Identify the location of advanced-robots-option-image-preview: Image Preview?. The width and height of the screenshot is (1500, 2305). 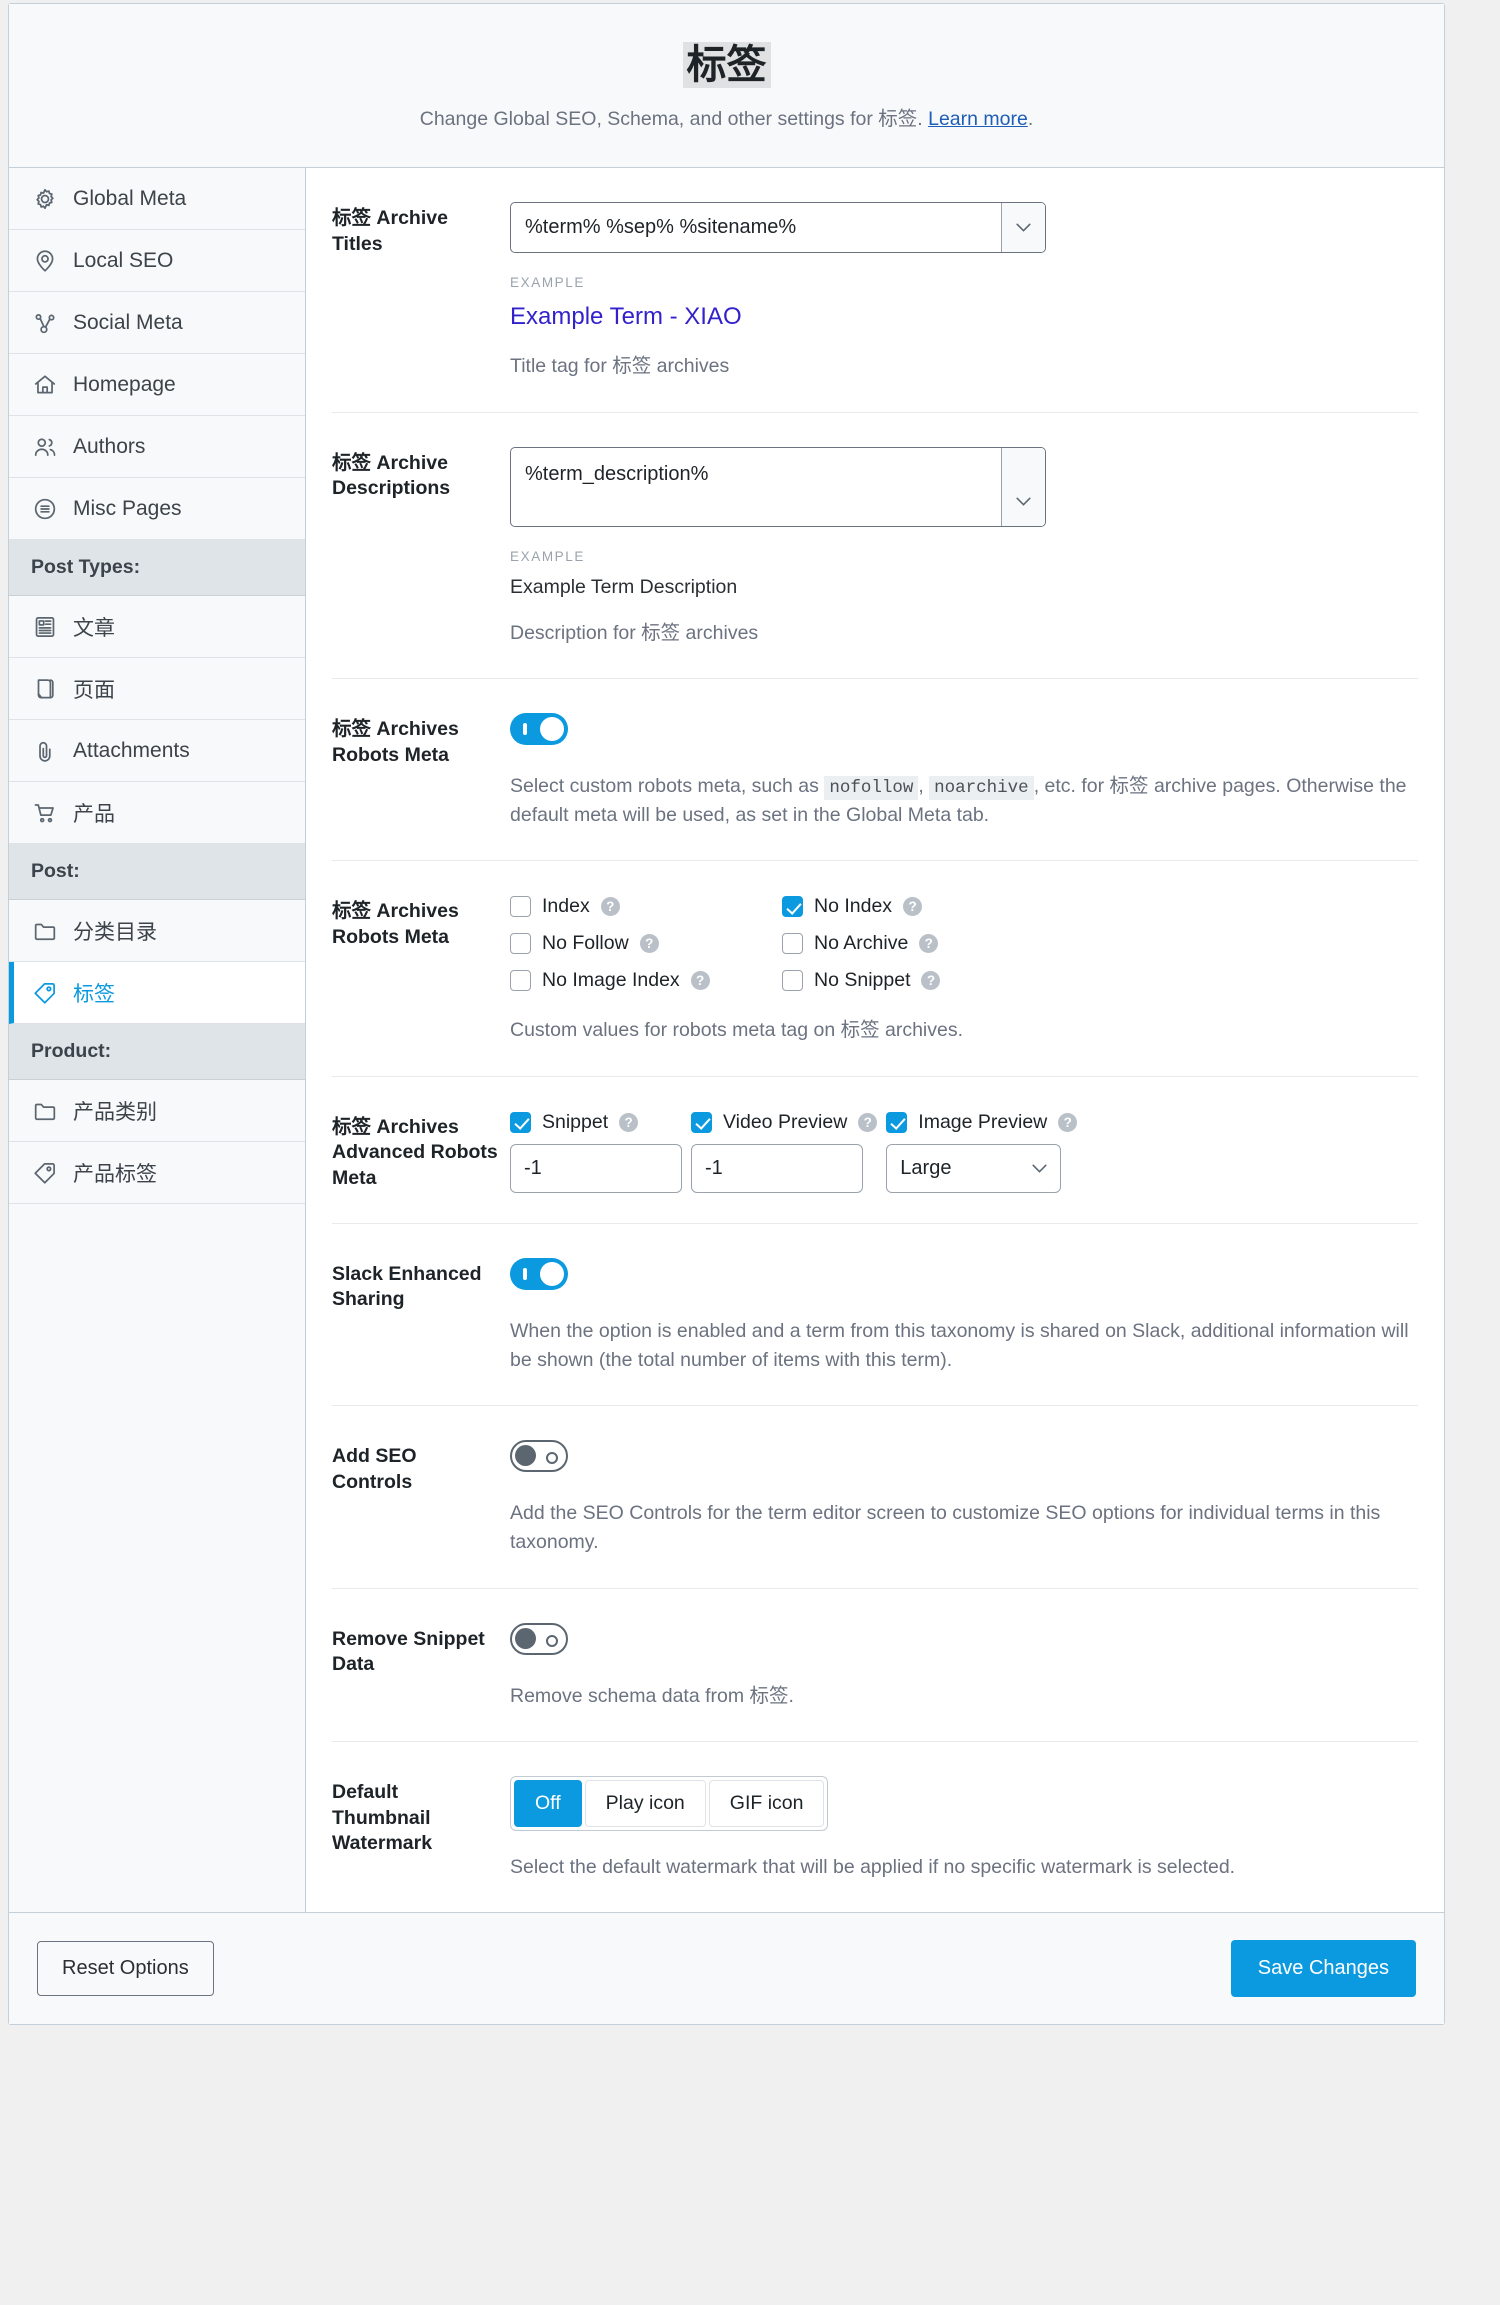
(982, 1122).